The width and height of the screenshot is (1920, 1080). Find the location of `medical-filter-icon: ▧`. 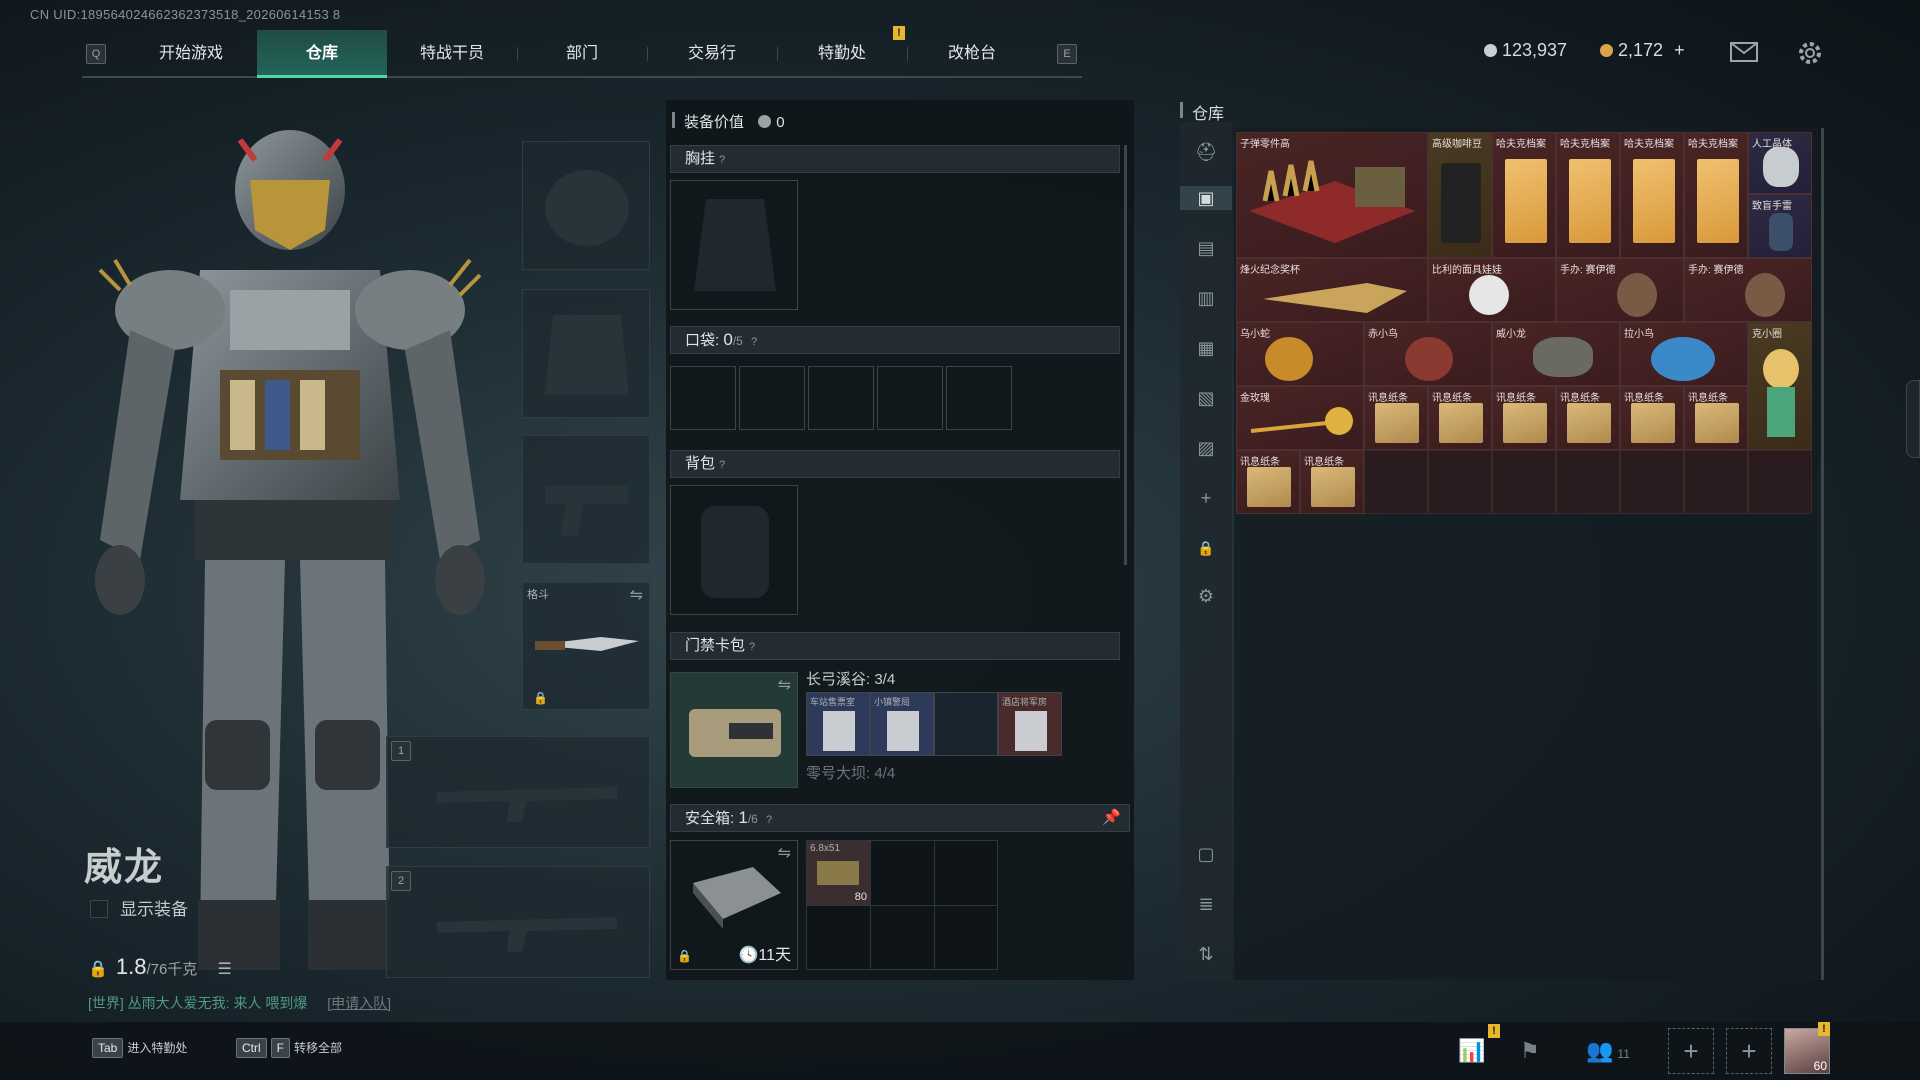

medical-filter-icon: ▧ is located at coordinates (1206, 398).